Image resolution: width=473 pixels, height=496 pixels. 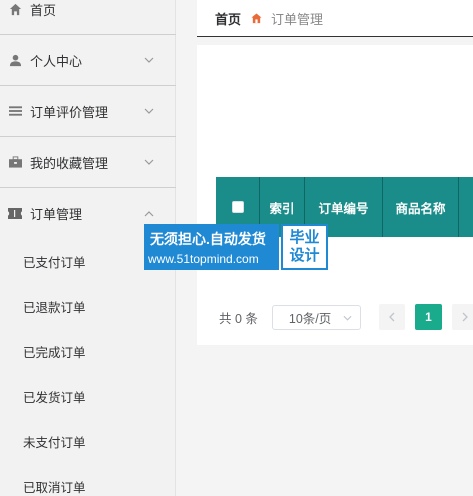 I want to click on pagination: 共 0 条 10条/页 1, so click(x=346, y=317).